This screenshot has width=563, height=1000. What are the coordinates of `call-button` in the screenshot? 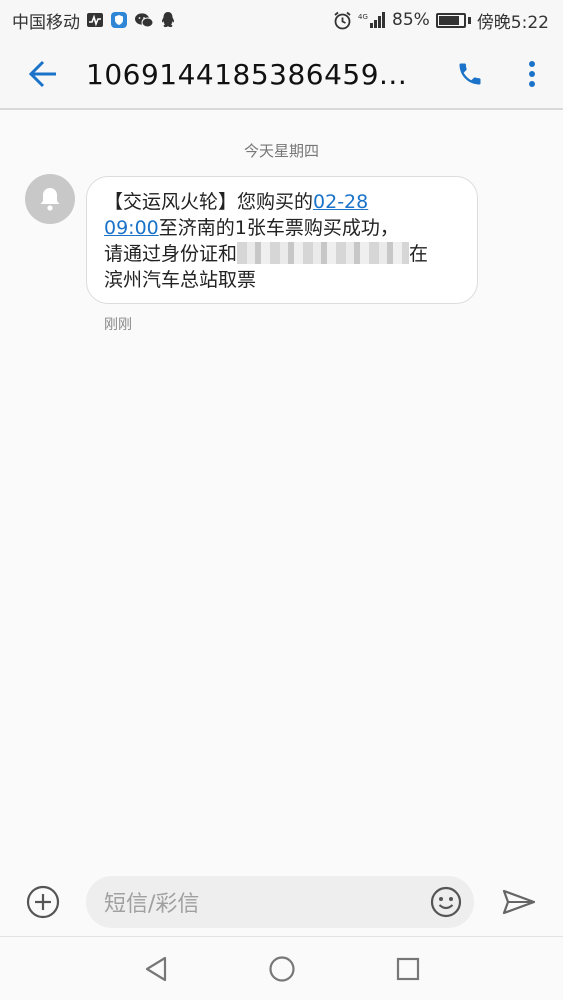 It's located at (470, 74).